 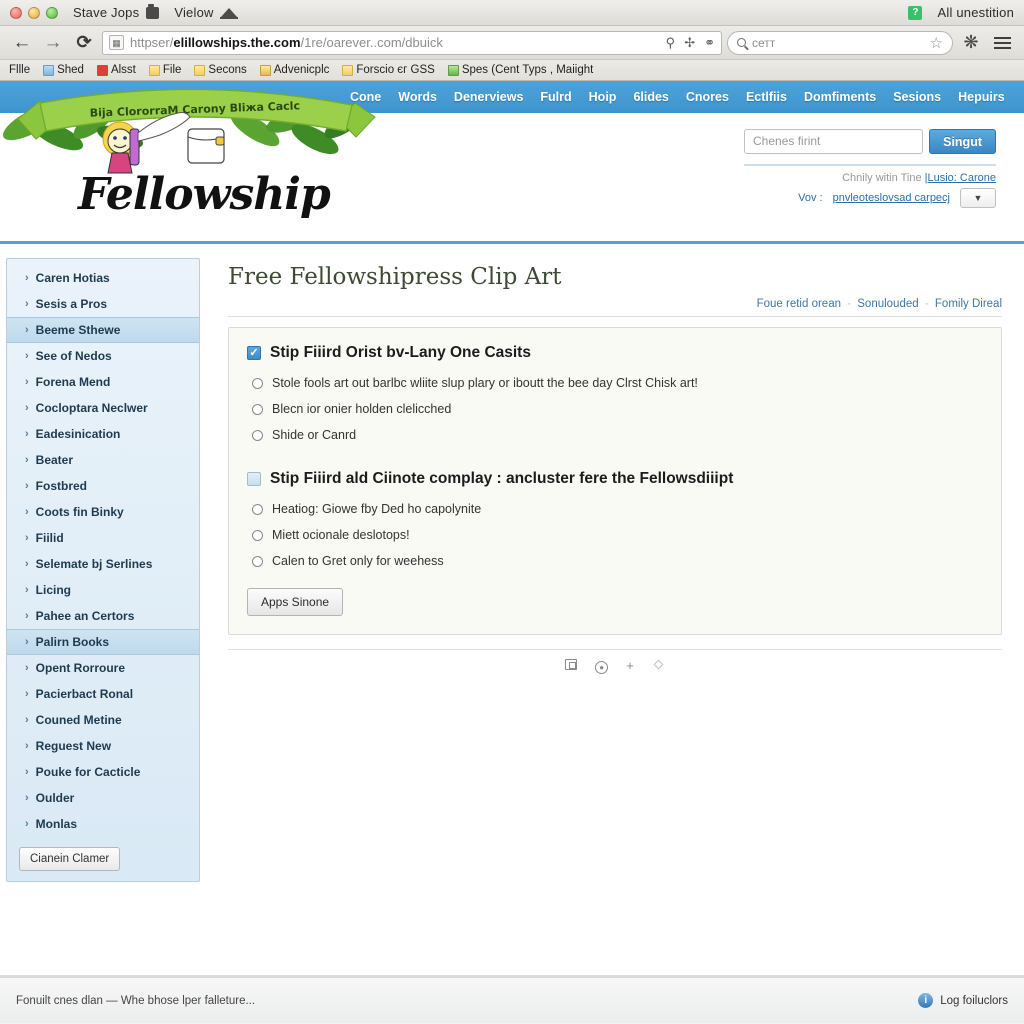 I want to click on window-controls, so click(x=34, y=12).